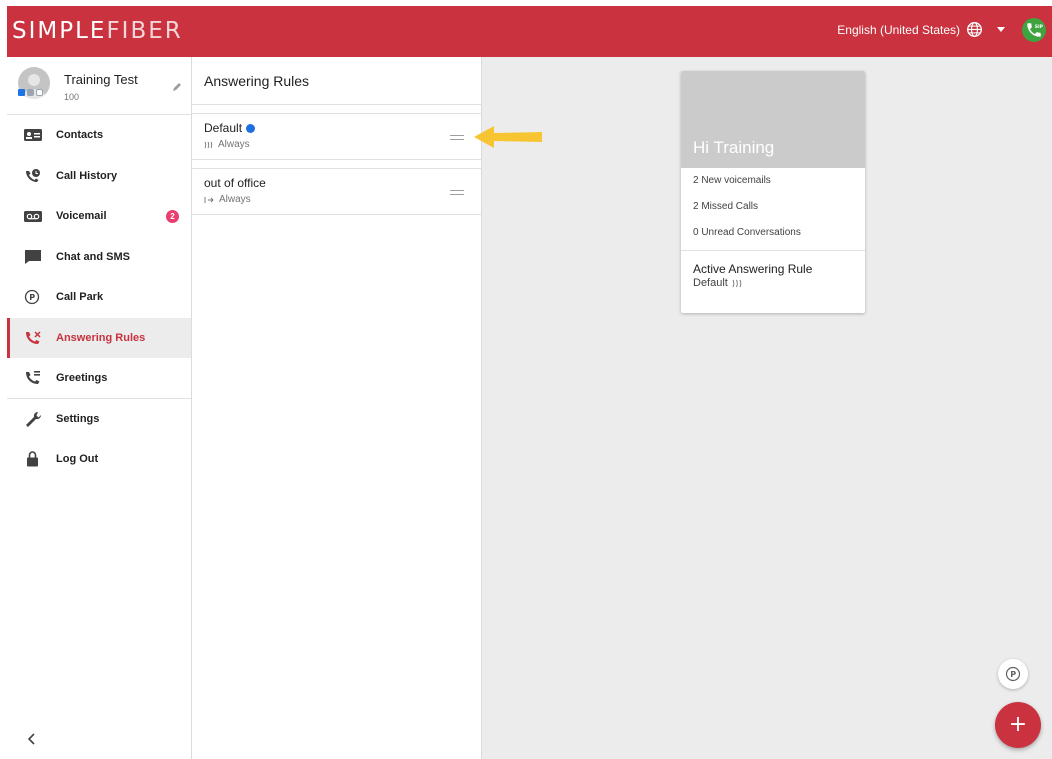 The width and height of the screenshot is (1052, 759). What do you see at coordinates (773, 181) in the screenshot?
I see `new-voicemails-stat: 2 New voicemails` at bounding box center [773, 181].